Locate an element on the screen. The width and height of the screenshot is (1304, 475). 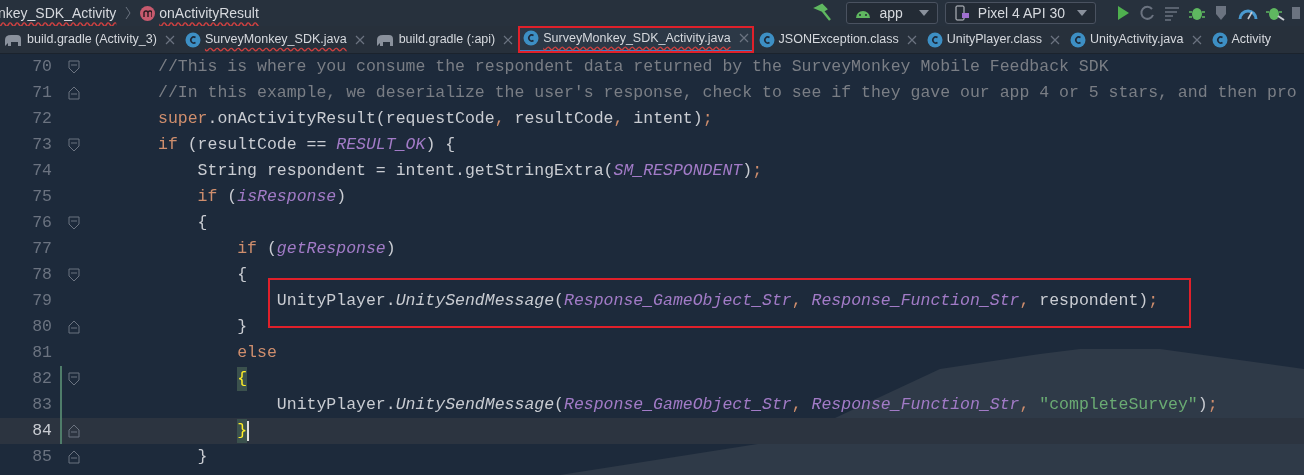
hammer-icon is located at coordinates (823, 13).